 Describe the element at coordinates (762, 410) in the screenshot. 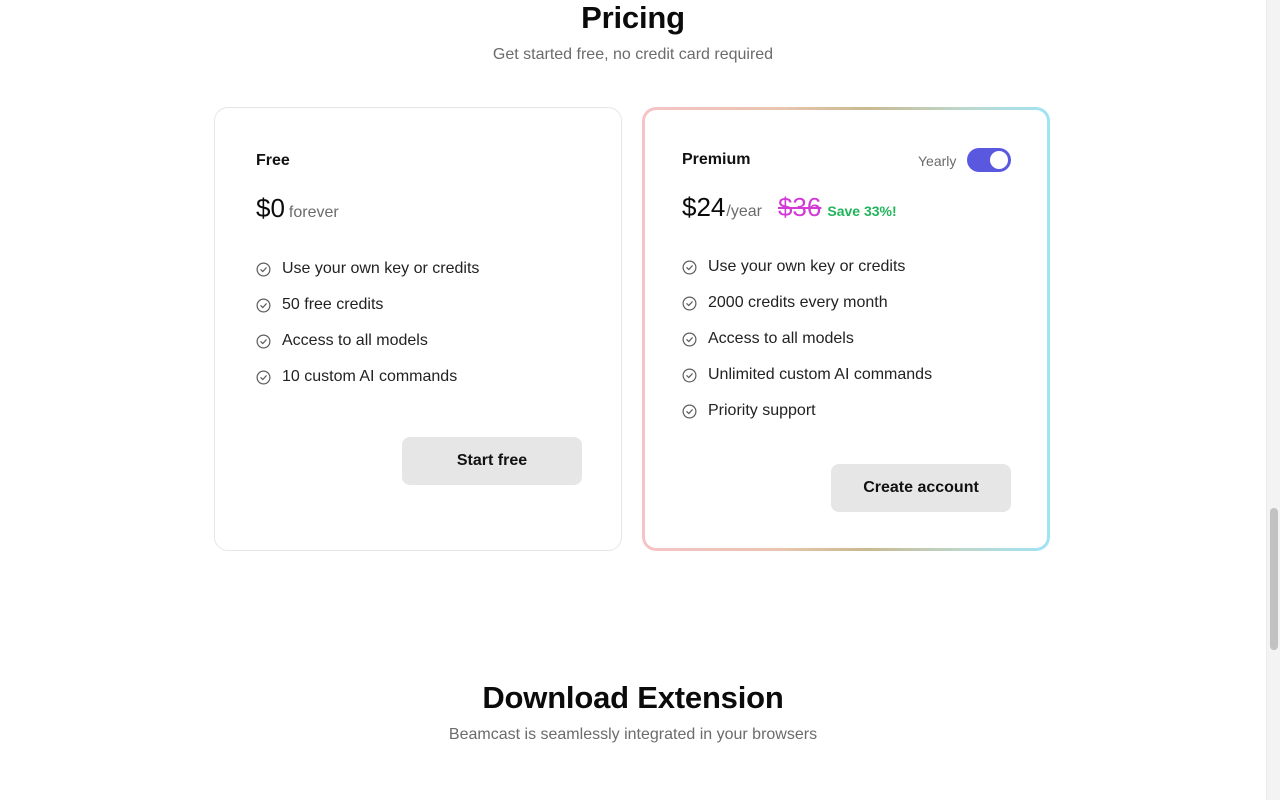

I see `feature-text: Priority support` at that location.